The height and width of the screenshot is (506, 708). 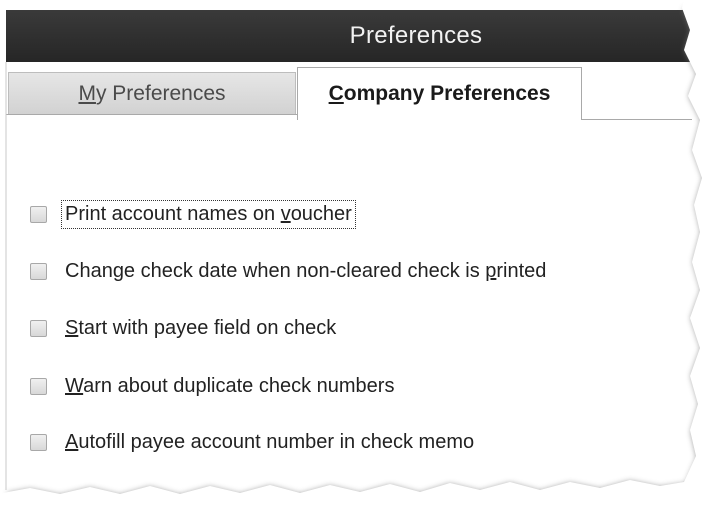 What do you see at coordinates (87, 93) in the screenshot?
I see `mnemonic-letter: M` at bounding box center [87, 93].